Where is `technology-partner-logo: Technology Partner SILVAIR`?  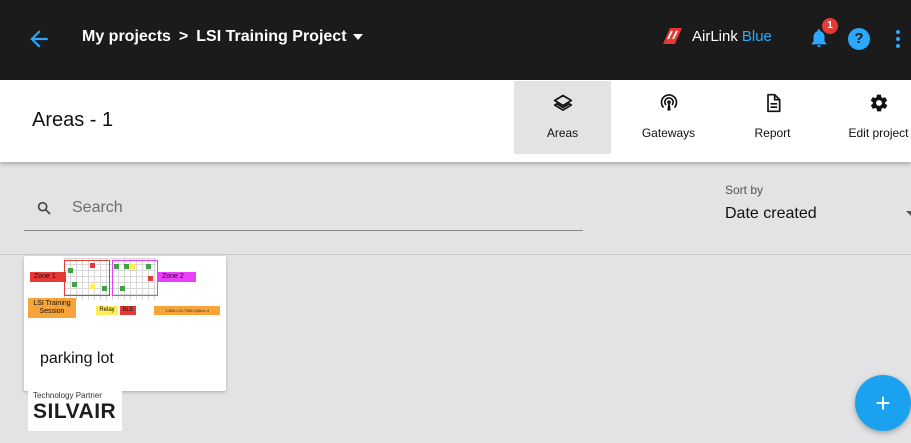
technology-partner-logo: Technology Partner SILVAIR is located at coordinates (75, 409).